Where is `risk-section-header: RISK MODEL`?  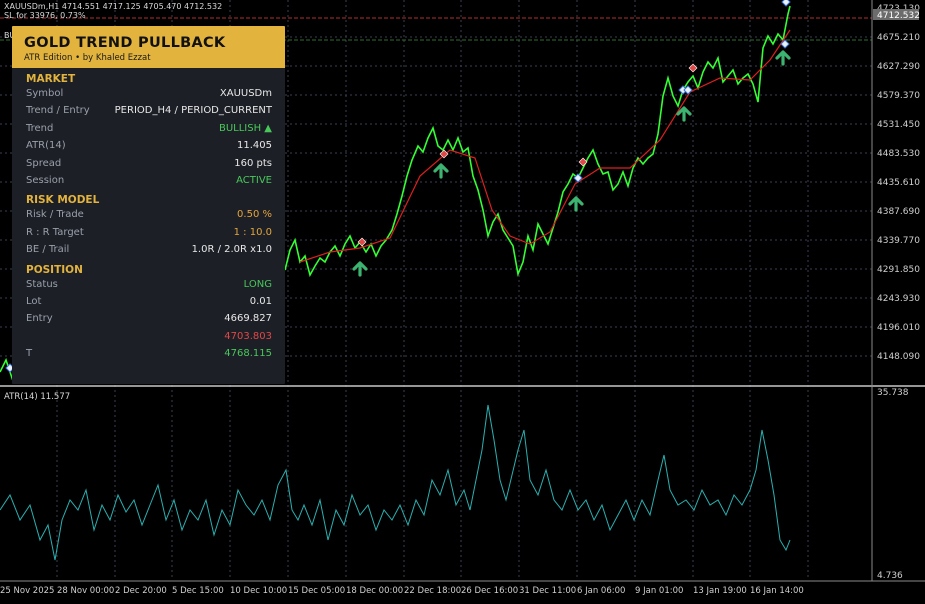 risk-section-header: RISK MODEL is located at coordinates (63, 200).